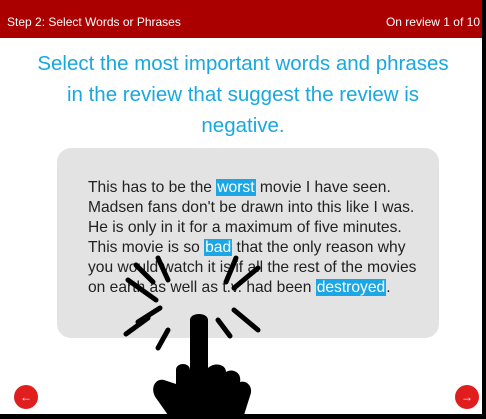 This screenshot has width=486, height=419. Describe the element at coordinates (192, 334) in the screenshot. I see `tap-hand-icon` at that location.